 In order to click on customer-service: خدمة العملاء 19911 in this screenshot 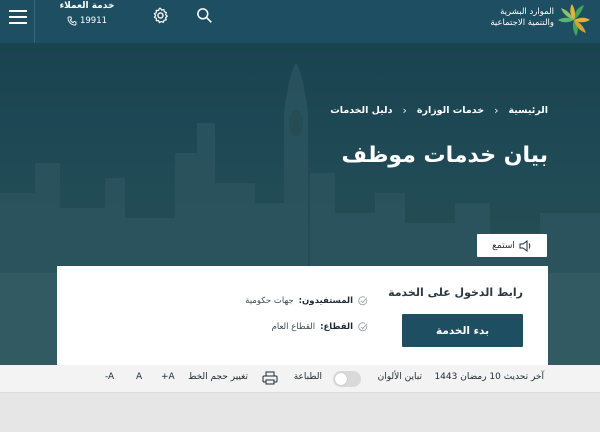, I will do `click(87, 13)`.